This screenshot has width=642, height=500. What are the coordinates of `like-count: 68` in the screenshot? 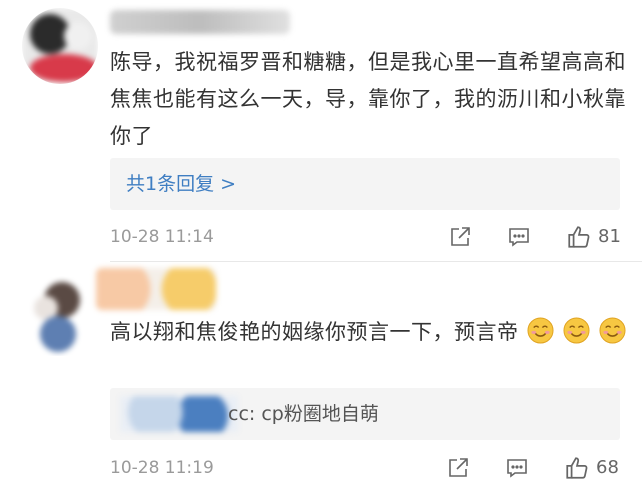 It's located at (607, 467).